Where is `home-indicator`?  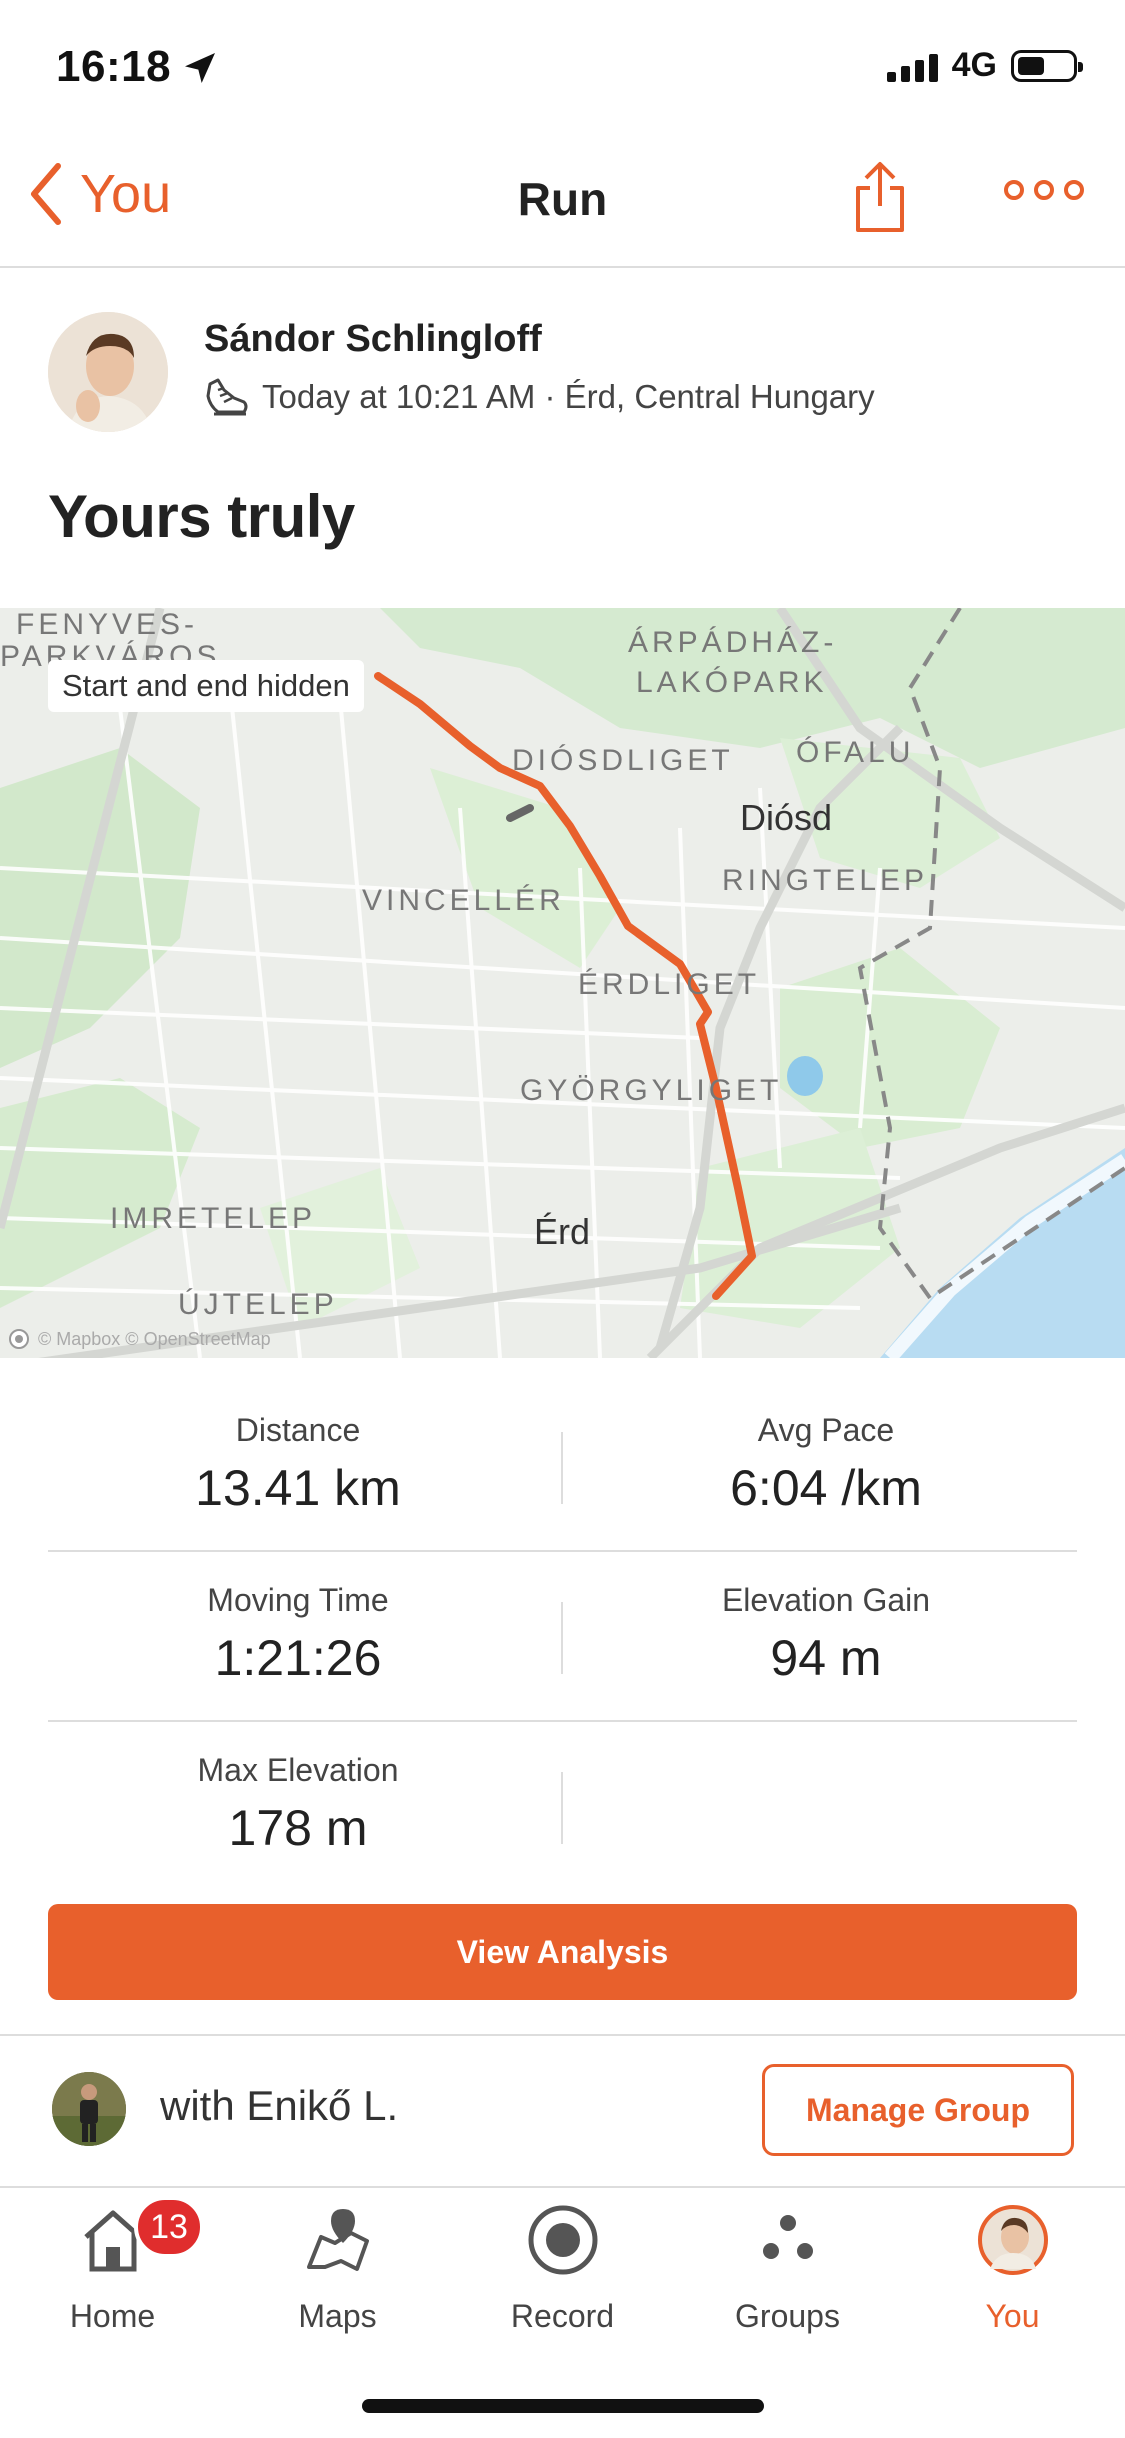
home-indicator is located at coordinates (563, 2406).